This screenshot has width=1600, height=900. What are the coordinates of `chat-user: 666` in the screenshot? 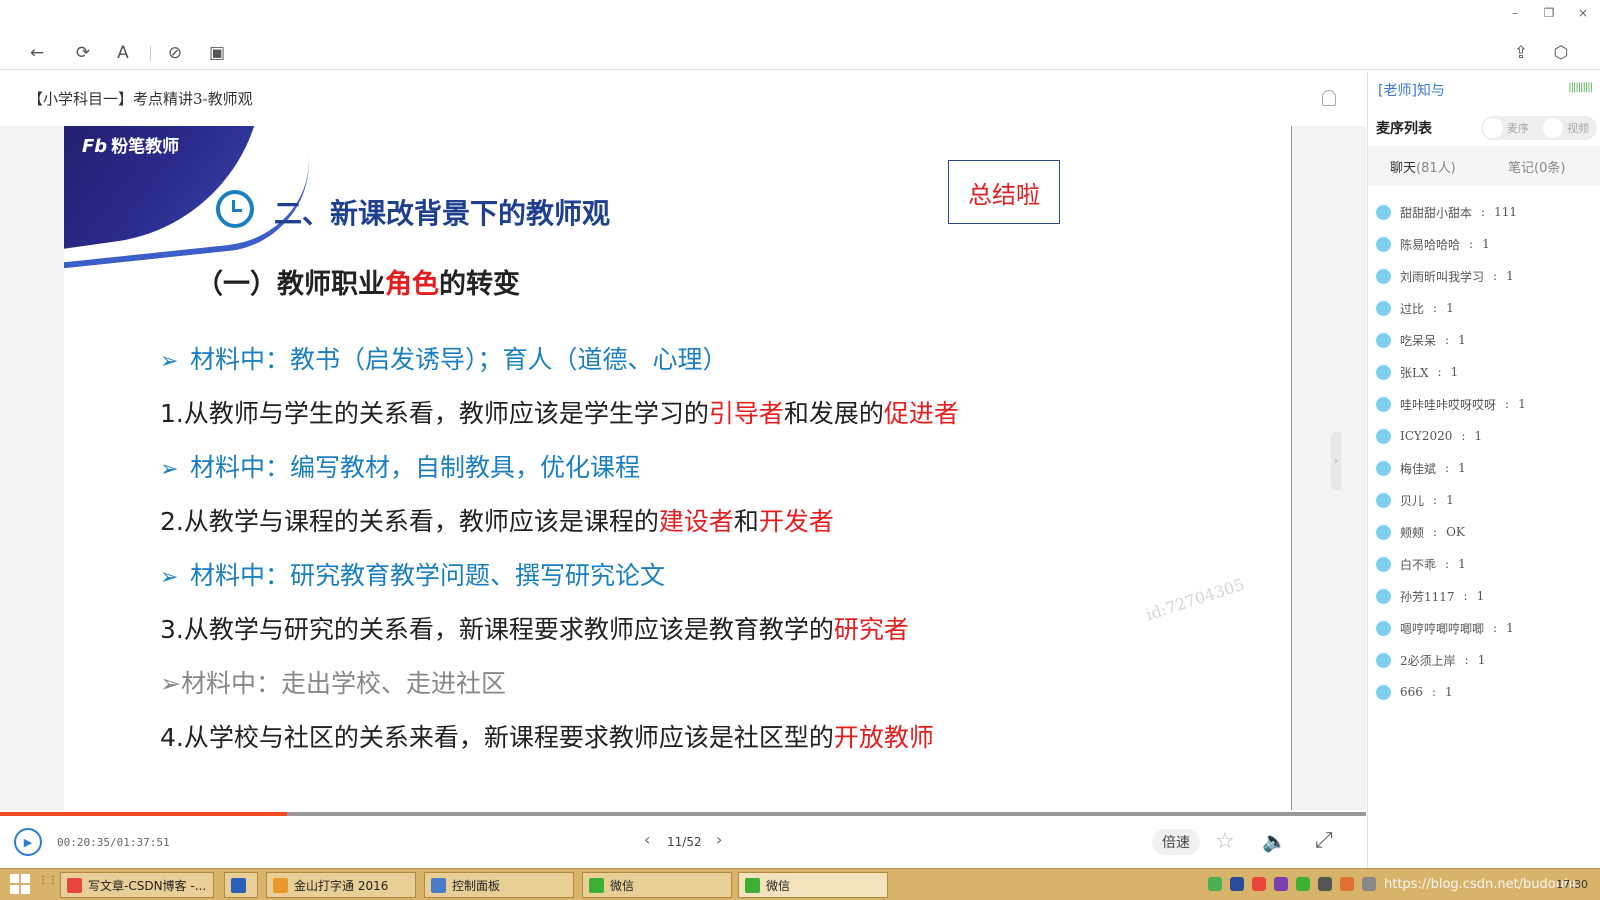 It's located at (1411, 692).